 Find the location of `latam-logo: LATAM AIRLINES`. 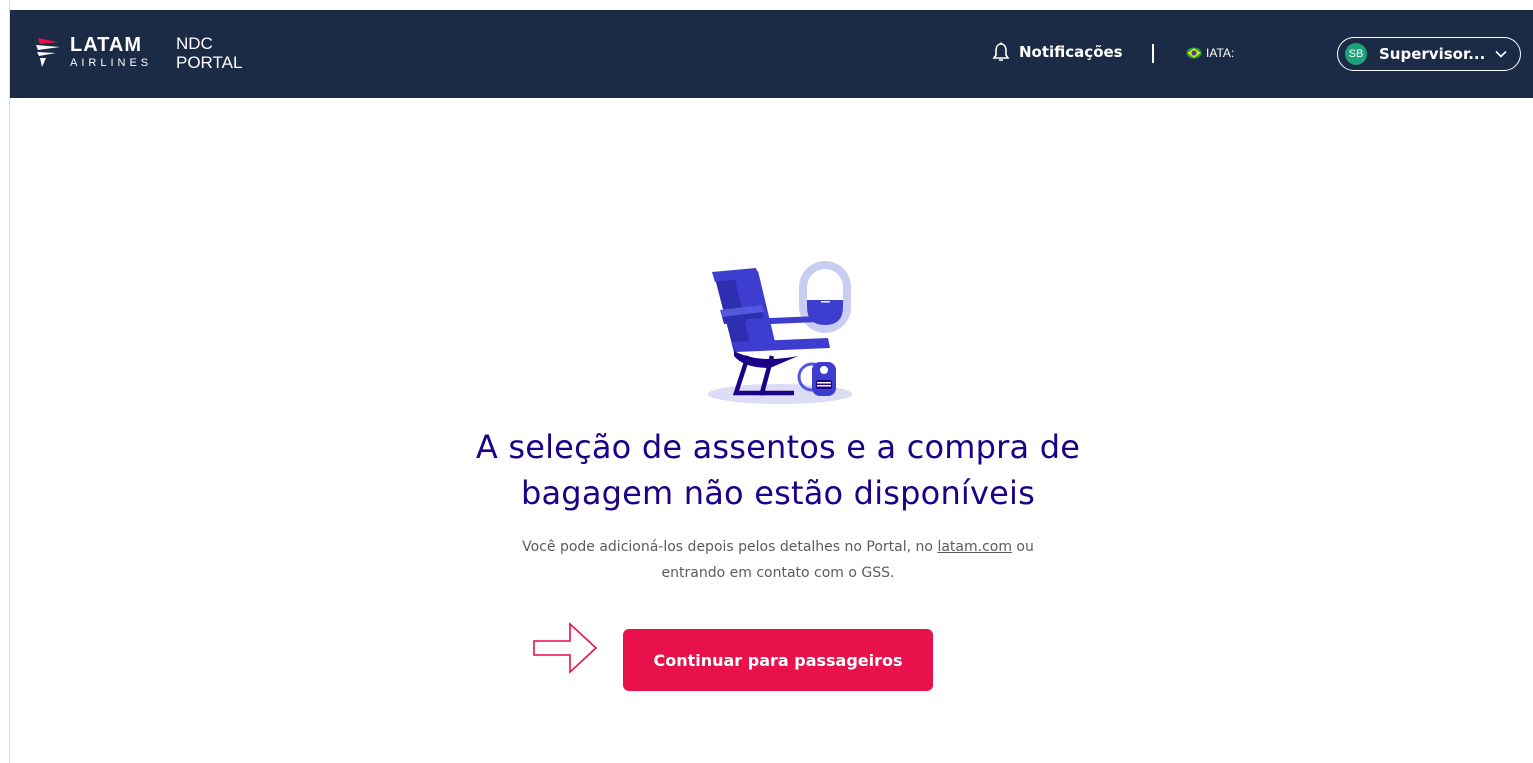

latam-logo: LATAM AIRLINES is located at coordinates (93, 52).